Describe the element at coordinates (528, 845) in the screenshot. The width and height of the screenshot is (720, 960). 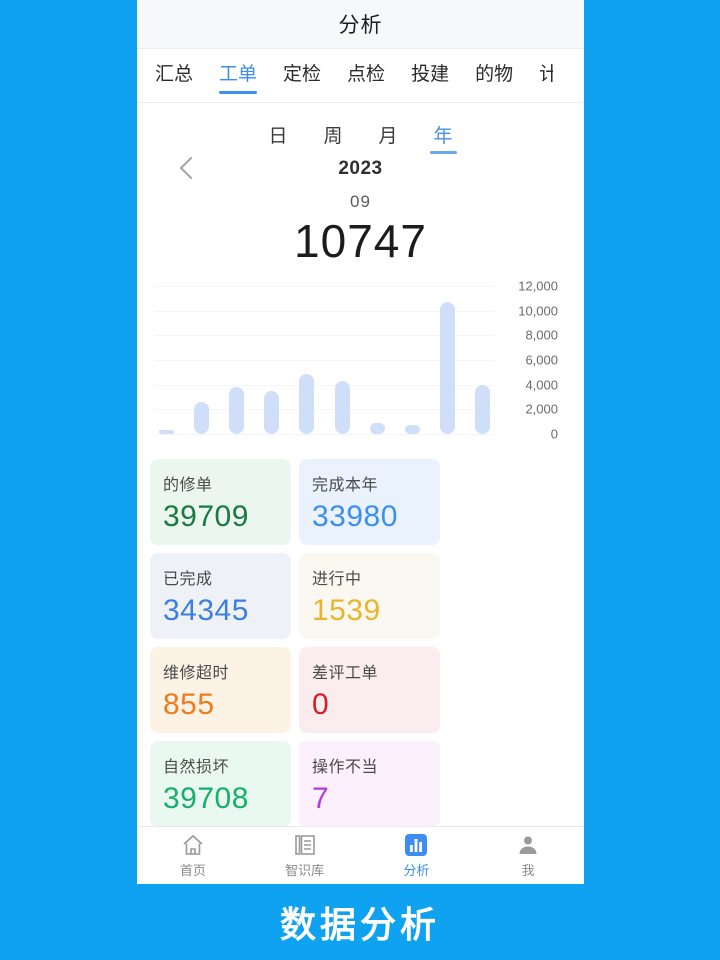
I see `person-icon` at that location.